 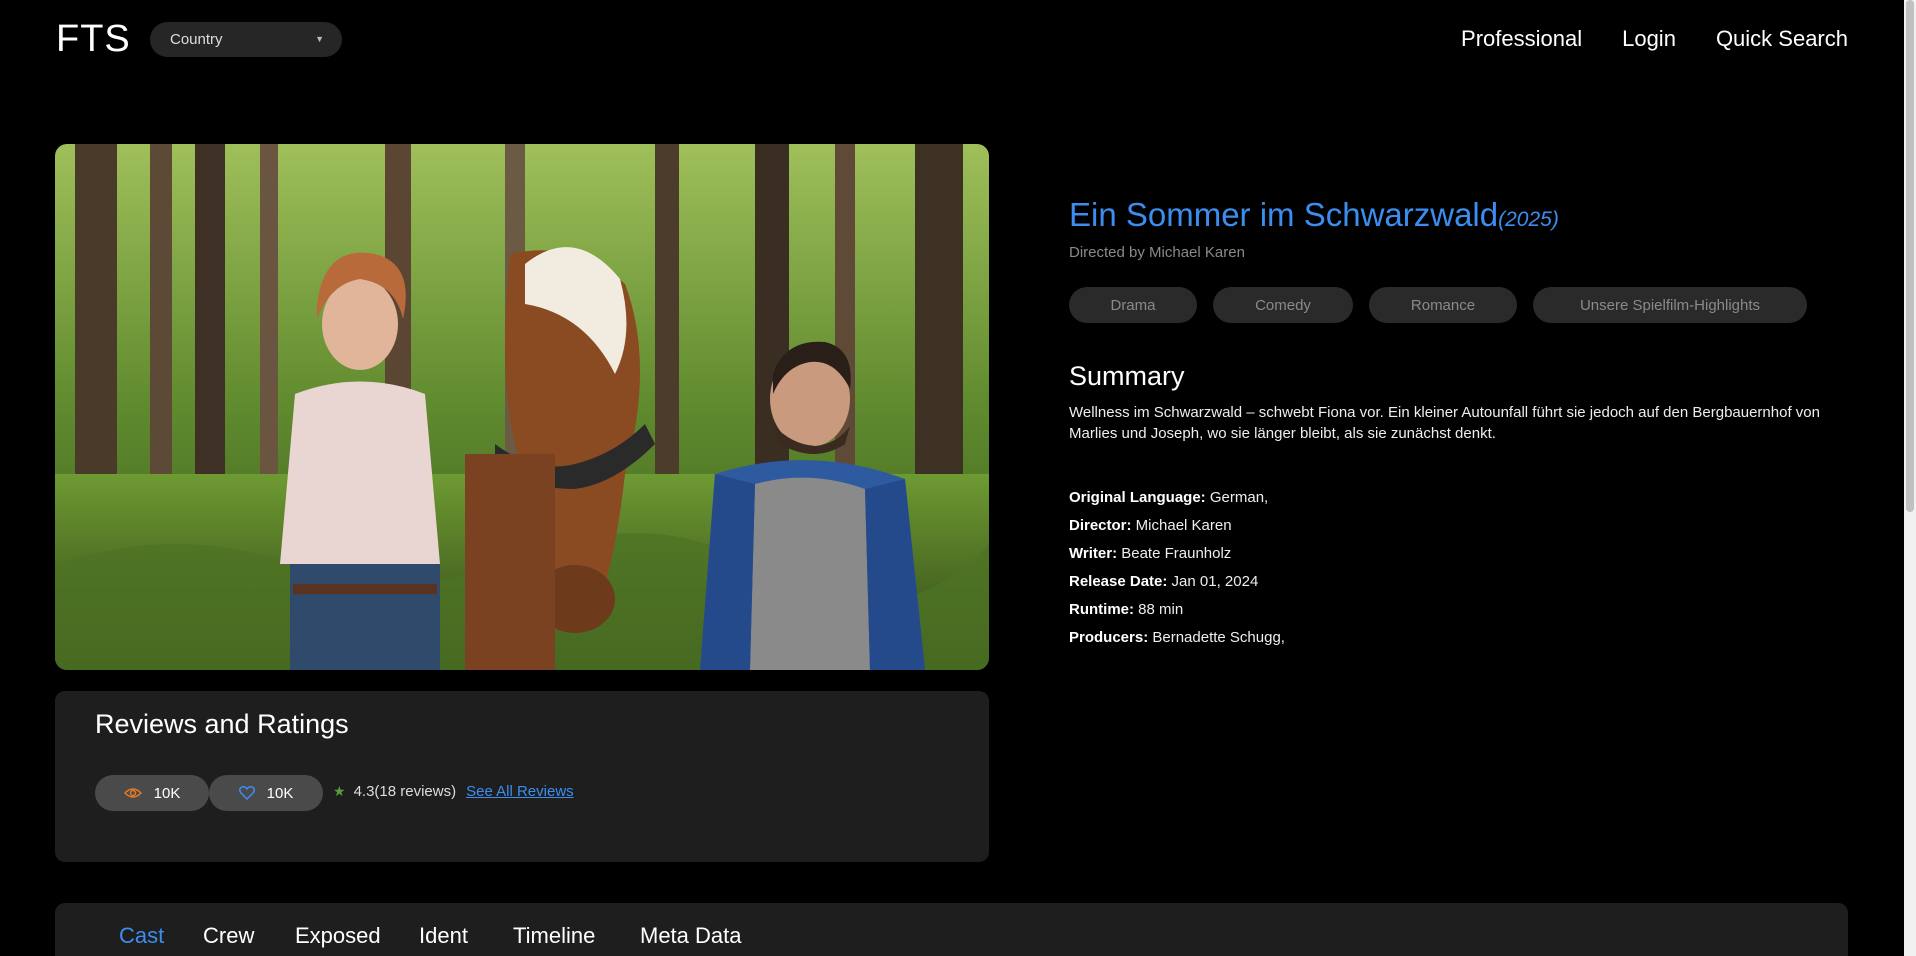 I want to click on genre-tag: Unsere Spielfilm-Highlights, so click(x=1670, y=305).